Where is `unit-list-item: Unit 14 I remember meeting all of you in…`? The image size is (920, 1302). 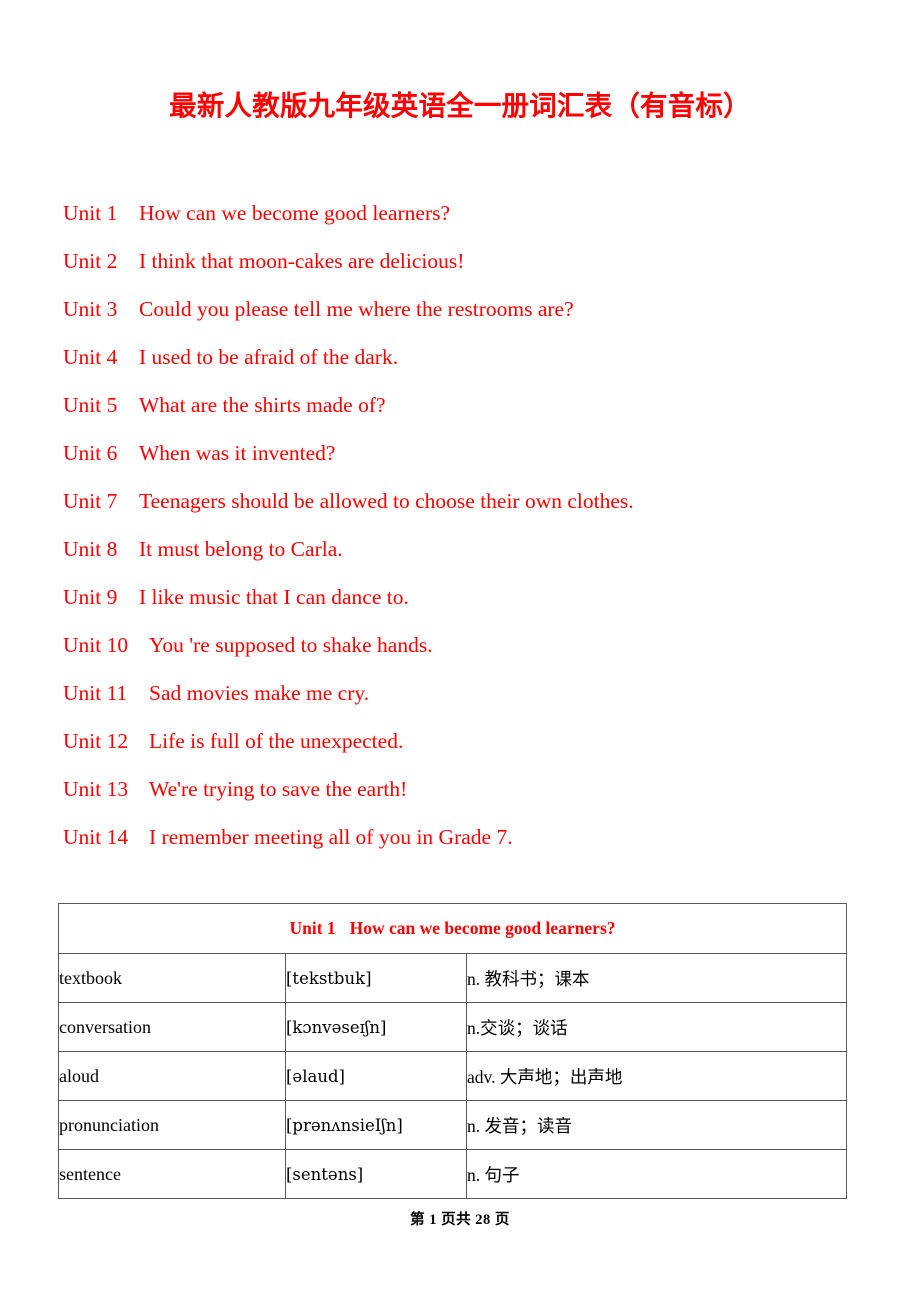
unit-list-item: Unit 14 I remember meeting all of you in… is located at coordinates (463, 837).